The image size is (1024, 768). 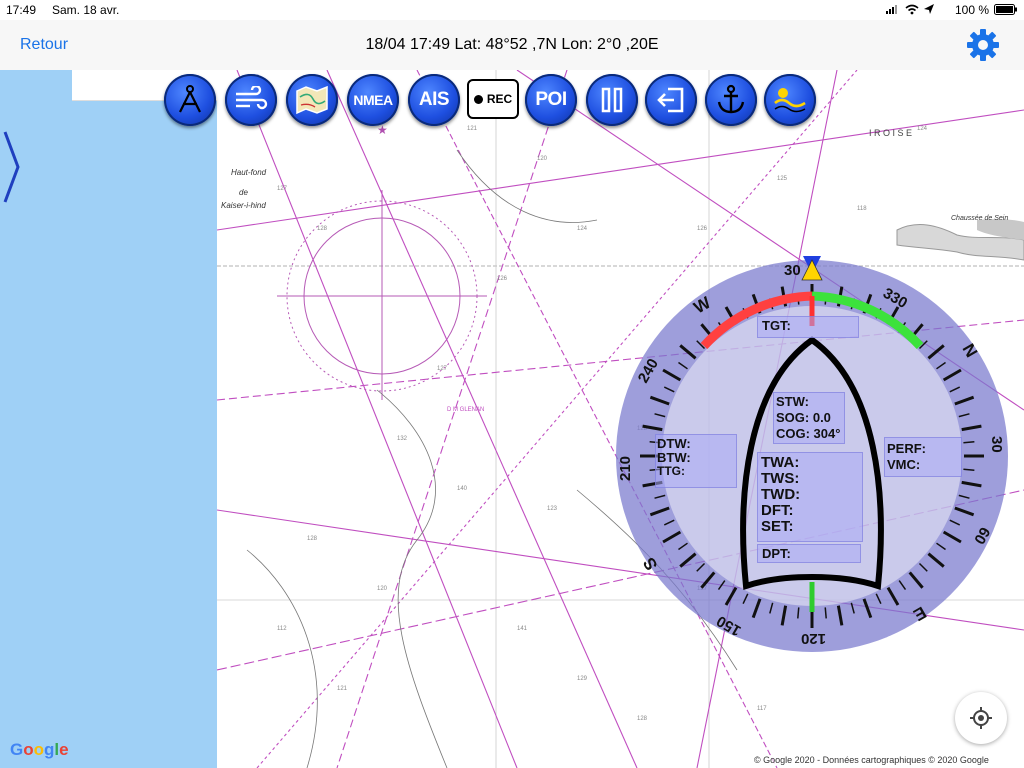 What do you see at coordinates (972, 10) in the screenshot?
I see `battery-percent: 100 %` at bounding box center [972, 10].